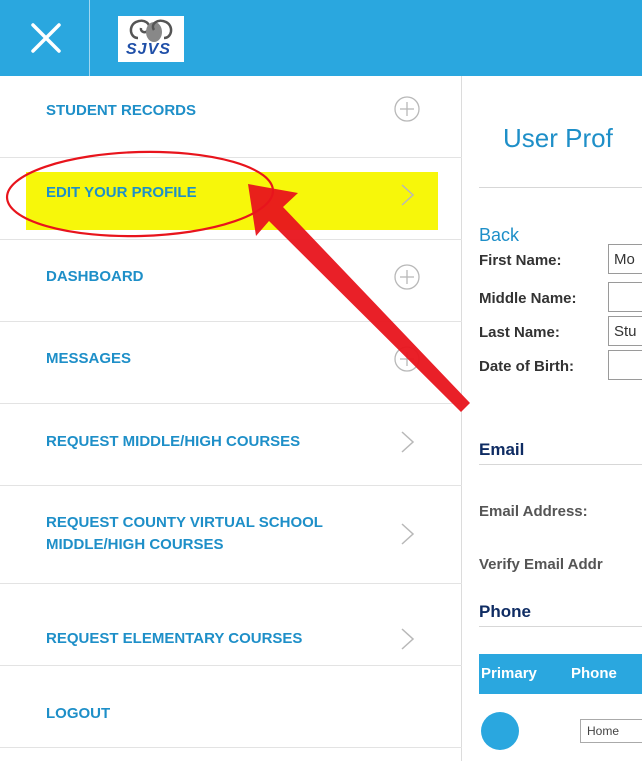 The image size is (642, 761). I want to click on sidebar-item-request-elementary-courses: REQUEST ELEMENTARY COURSES, so click(231, 625).